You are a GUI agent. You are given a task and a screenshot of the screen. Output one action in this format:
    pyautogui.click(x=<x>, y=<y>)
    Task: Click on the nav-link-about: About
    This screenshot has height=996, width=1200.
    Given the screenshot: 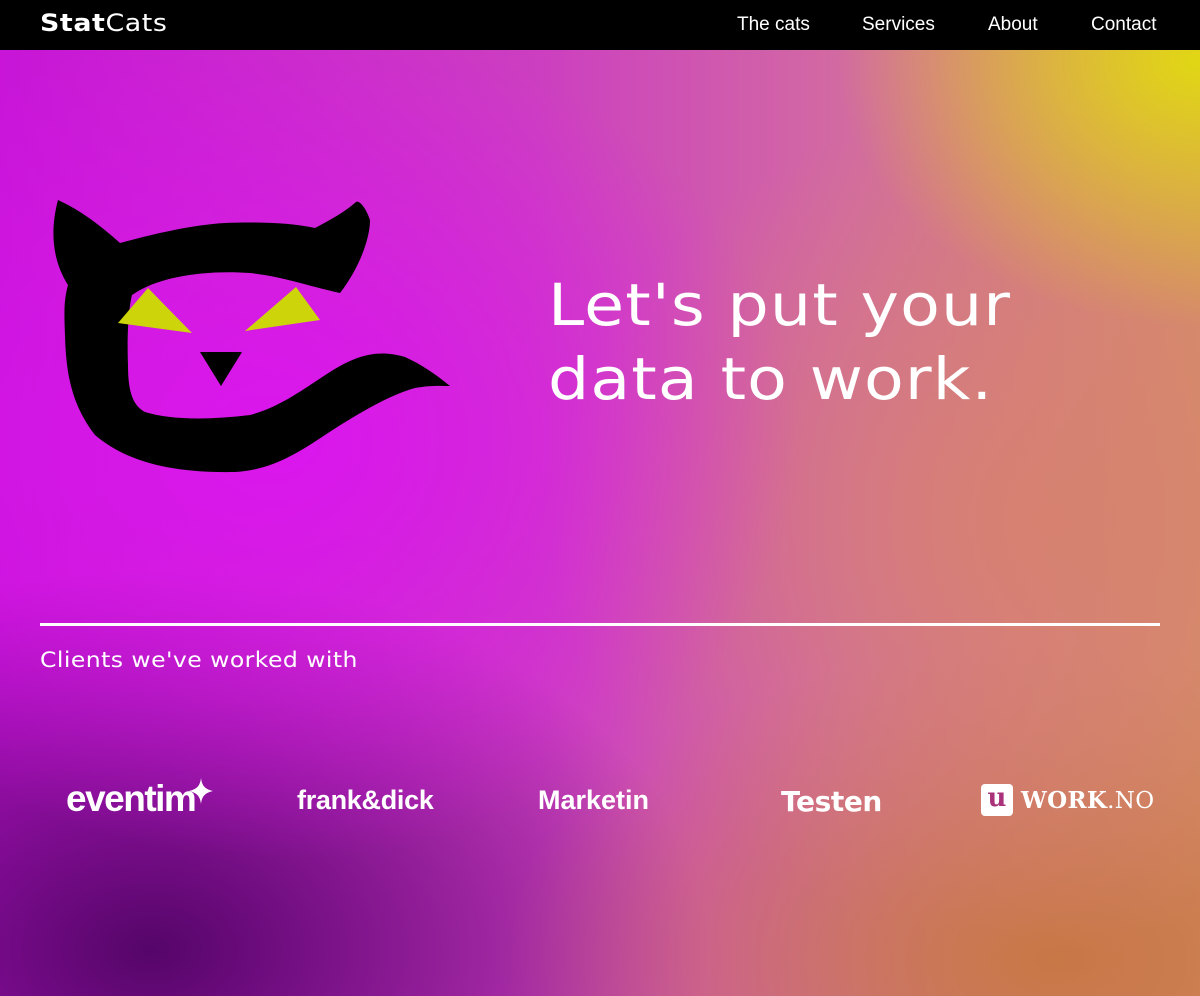 What is the action you would take?
    pyautogui.click(x=1013, y=25)
    